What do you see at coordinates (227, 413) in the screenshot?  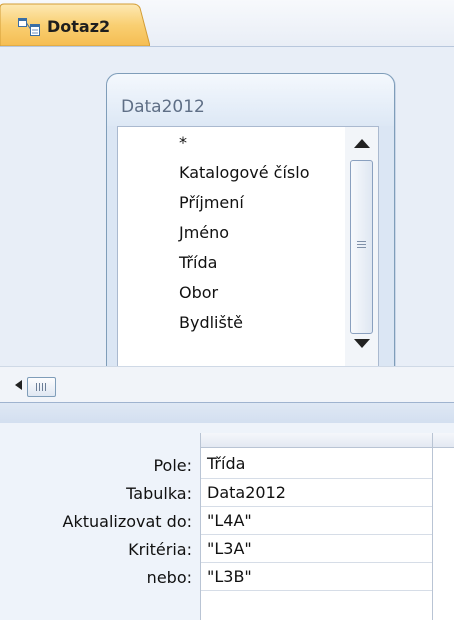 I see `pane-splitter` at bounding box center [227, 413].